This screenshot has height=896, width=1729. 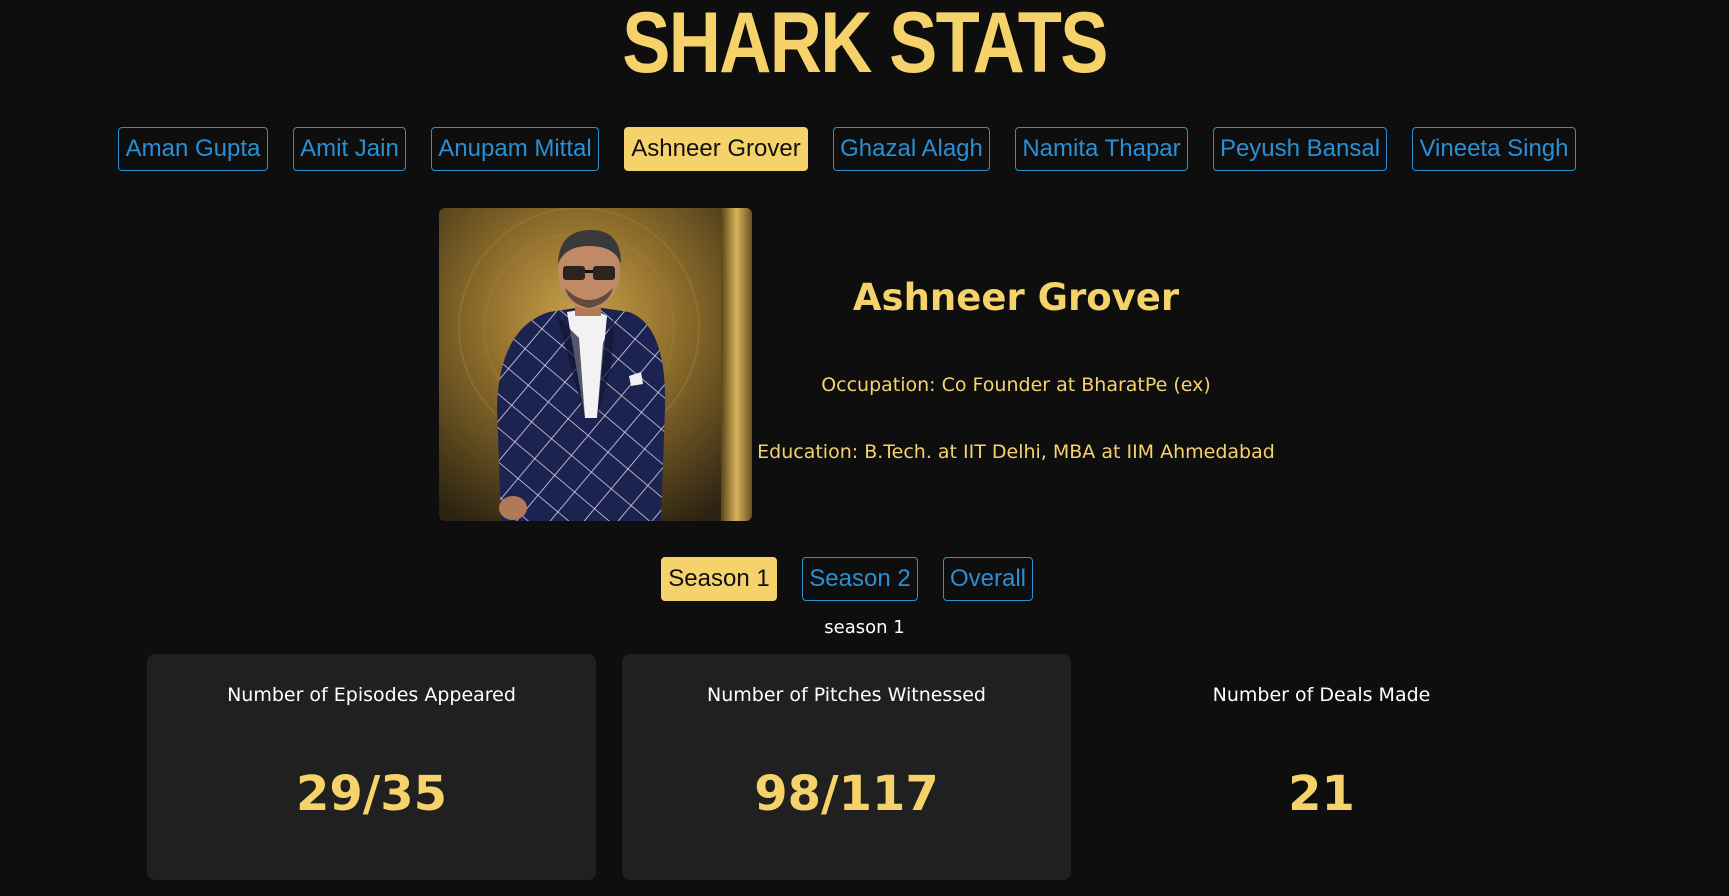 What do you see at coordinates (1300, 149) in the screenshot?
I see `shark-tab-peyush-bansal: Peyush Bansal` at bounding box center [1300, 149].